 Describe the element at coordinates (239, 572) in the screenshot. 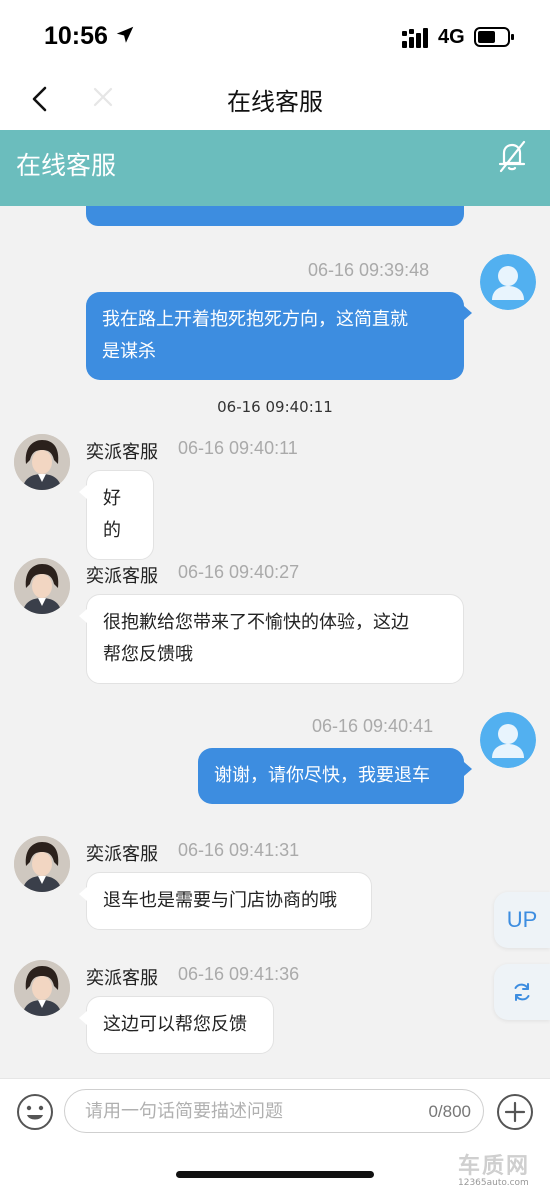

I see `message-timestamp: 06-16 09:40:27` at that location.